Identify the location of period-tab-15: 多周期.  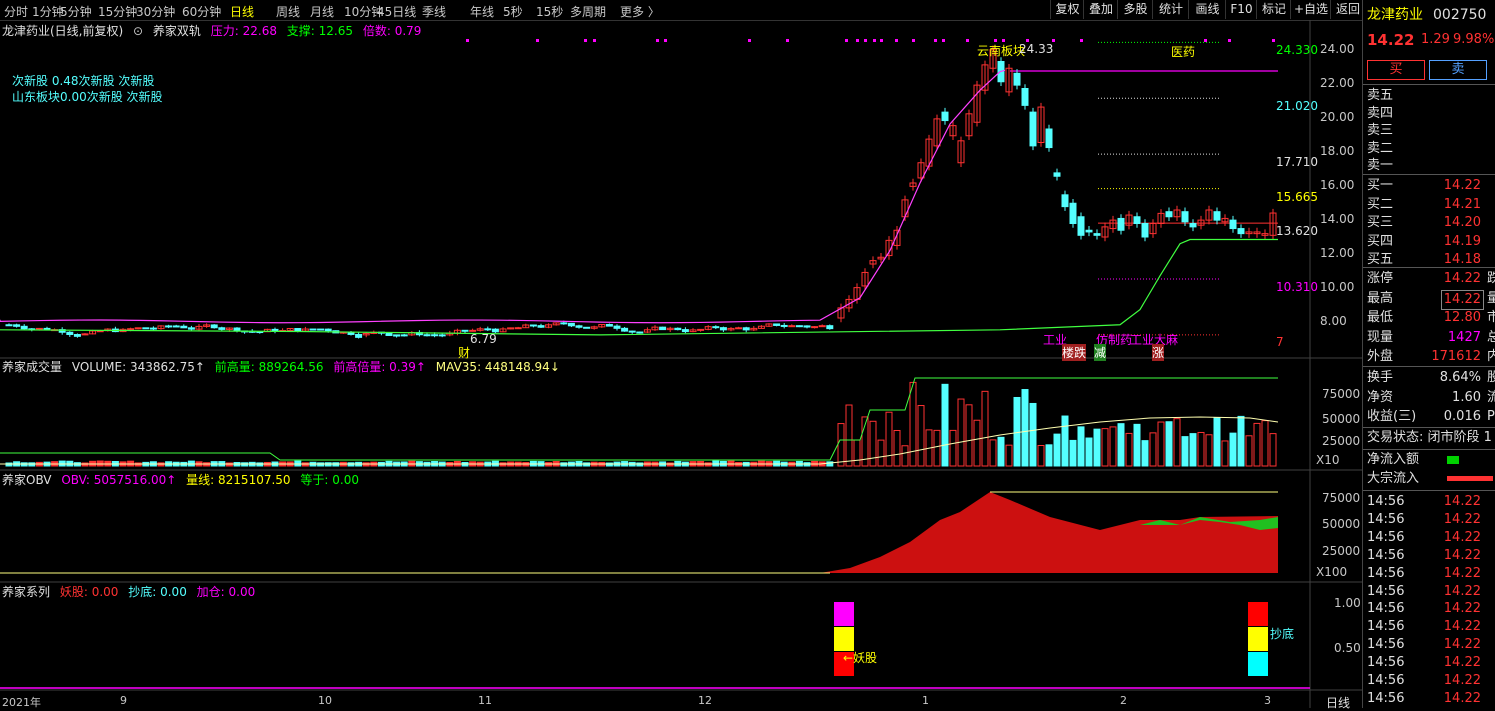
(588, 11).